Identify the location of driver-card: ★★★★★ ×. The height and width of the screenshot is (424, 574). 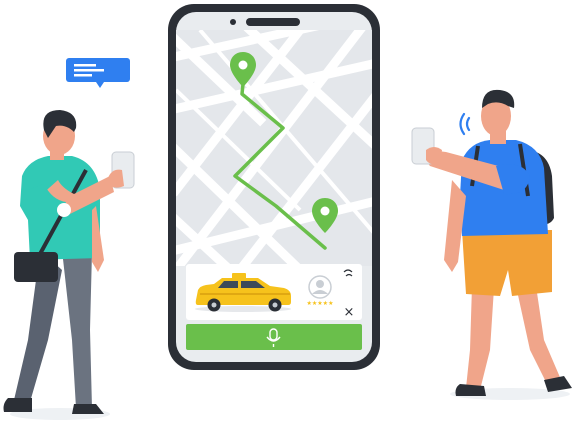
(274, 292).